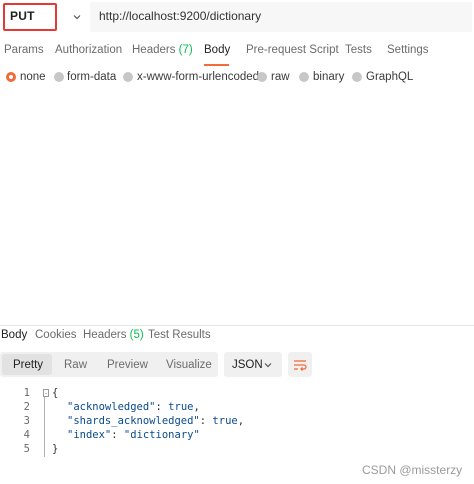  Describe the element at coordinates (179, 335) in the screenshot. I see `response-tab-test-results: Test Results` at that location.